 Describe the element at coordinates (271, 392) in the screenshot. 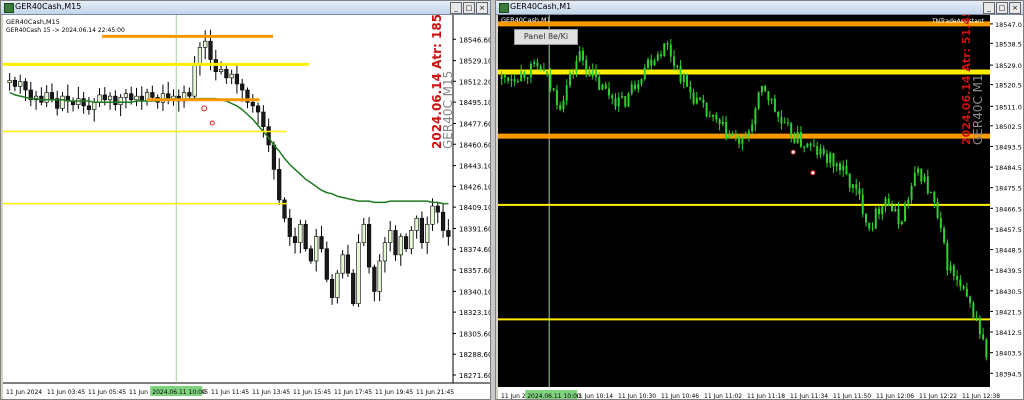

I see `time-label: 11 Jun 13:45` at that location.